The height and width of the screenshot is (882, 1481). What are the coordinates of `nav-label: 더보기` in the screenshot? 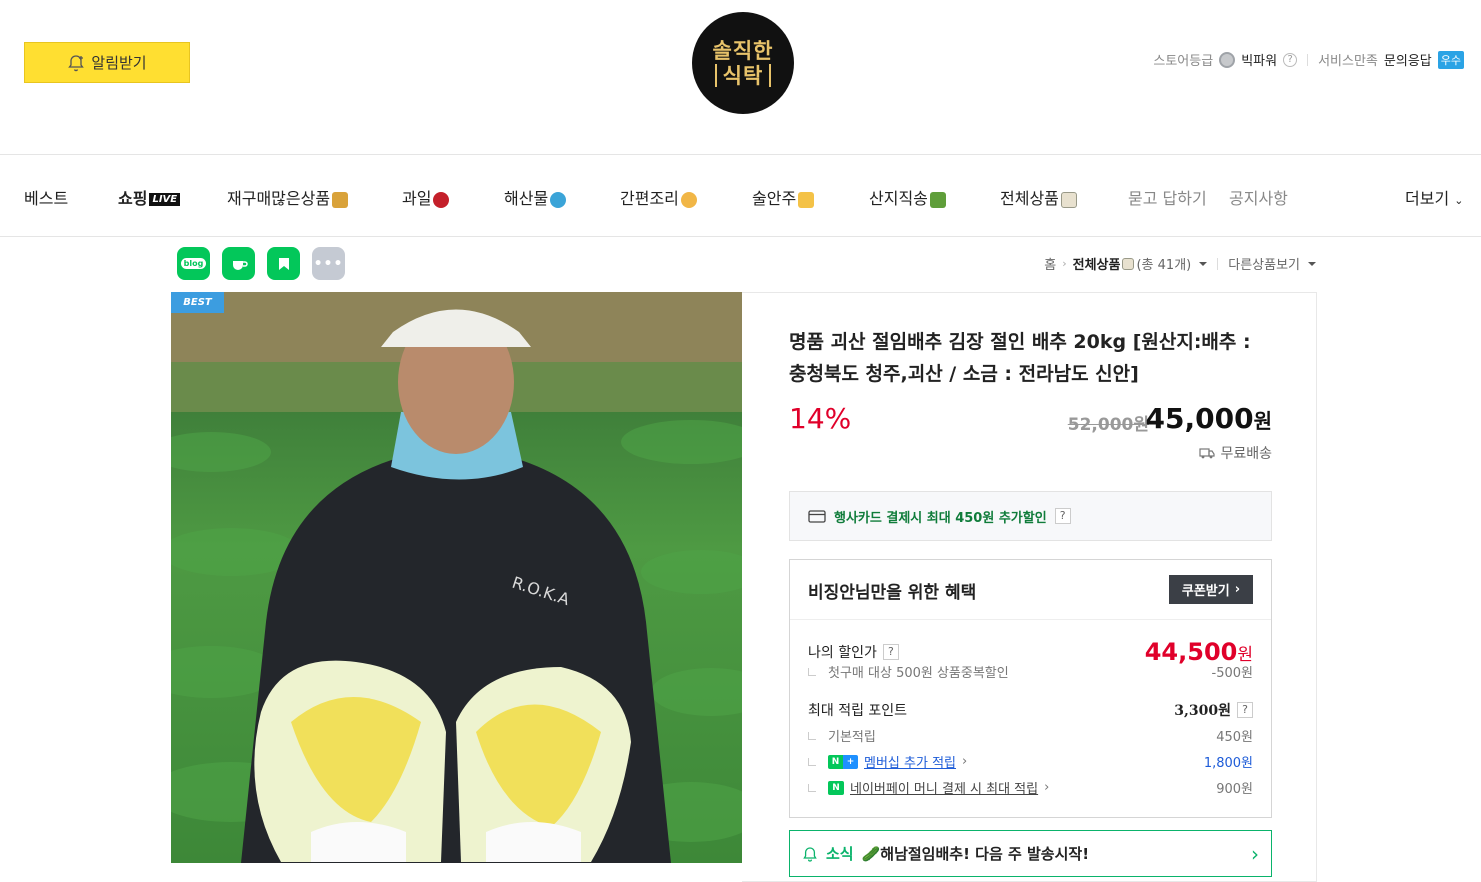 It's located at (1427, 198).